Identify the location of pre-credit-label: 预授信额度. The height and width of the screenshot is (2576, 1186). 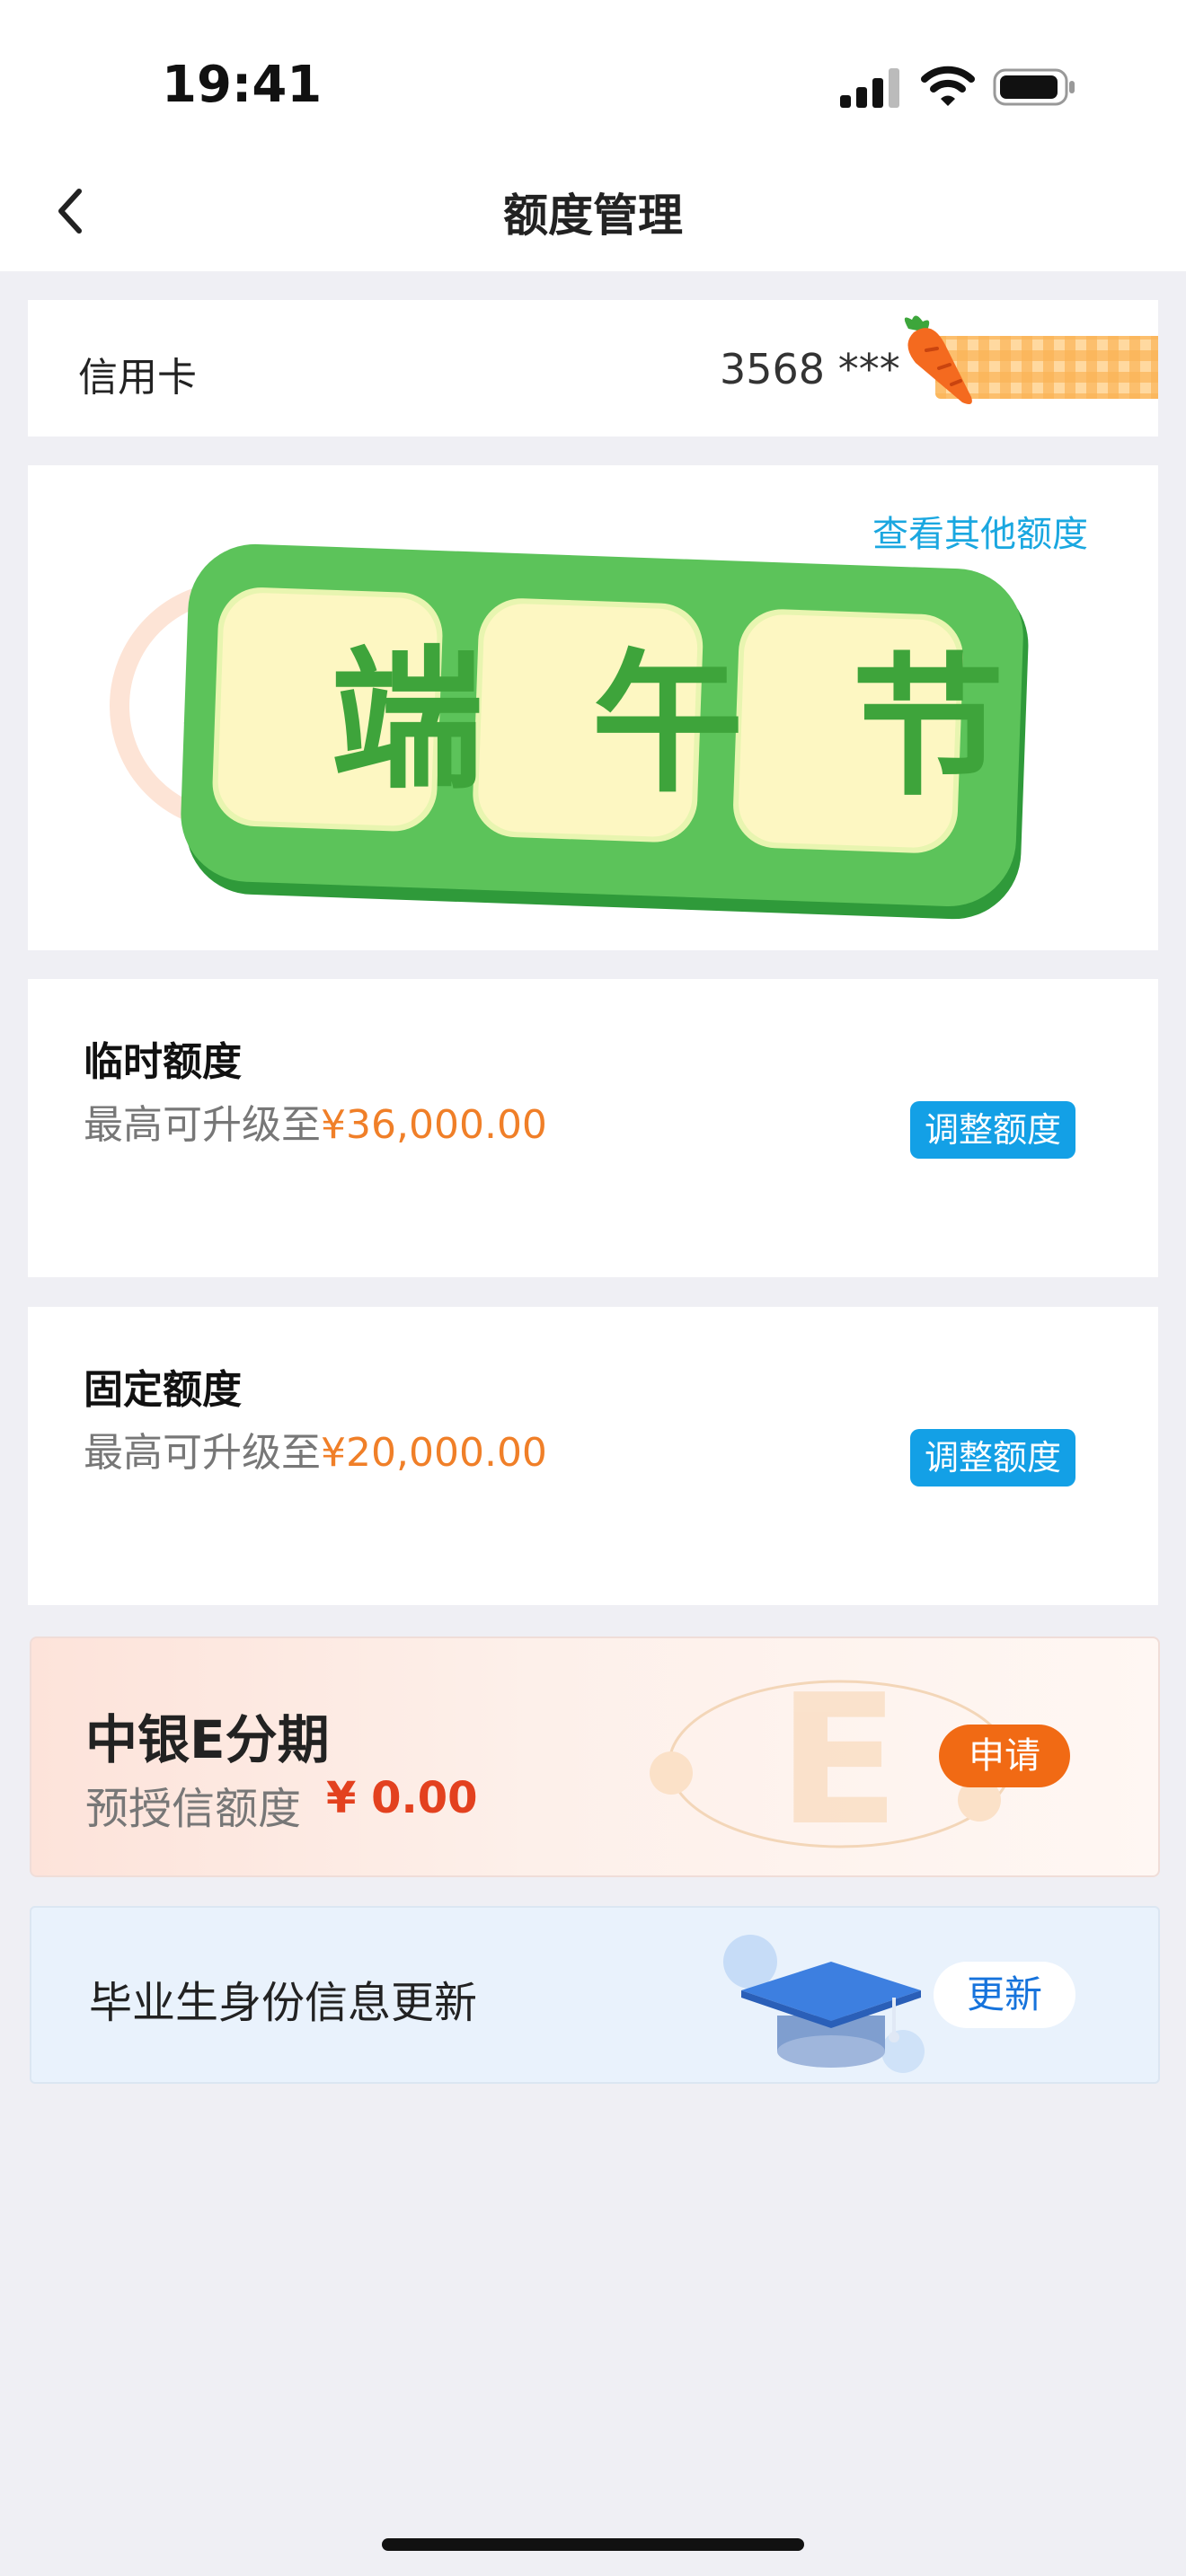
(193, 1809).